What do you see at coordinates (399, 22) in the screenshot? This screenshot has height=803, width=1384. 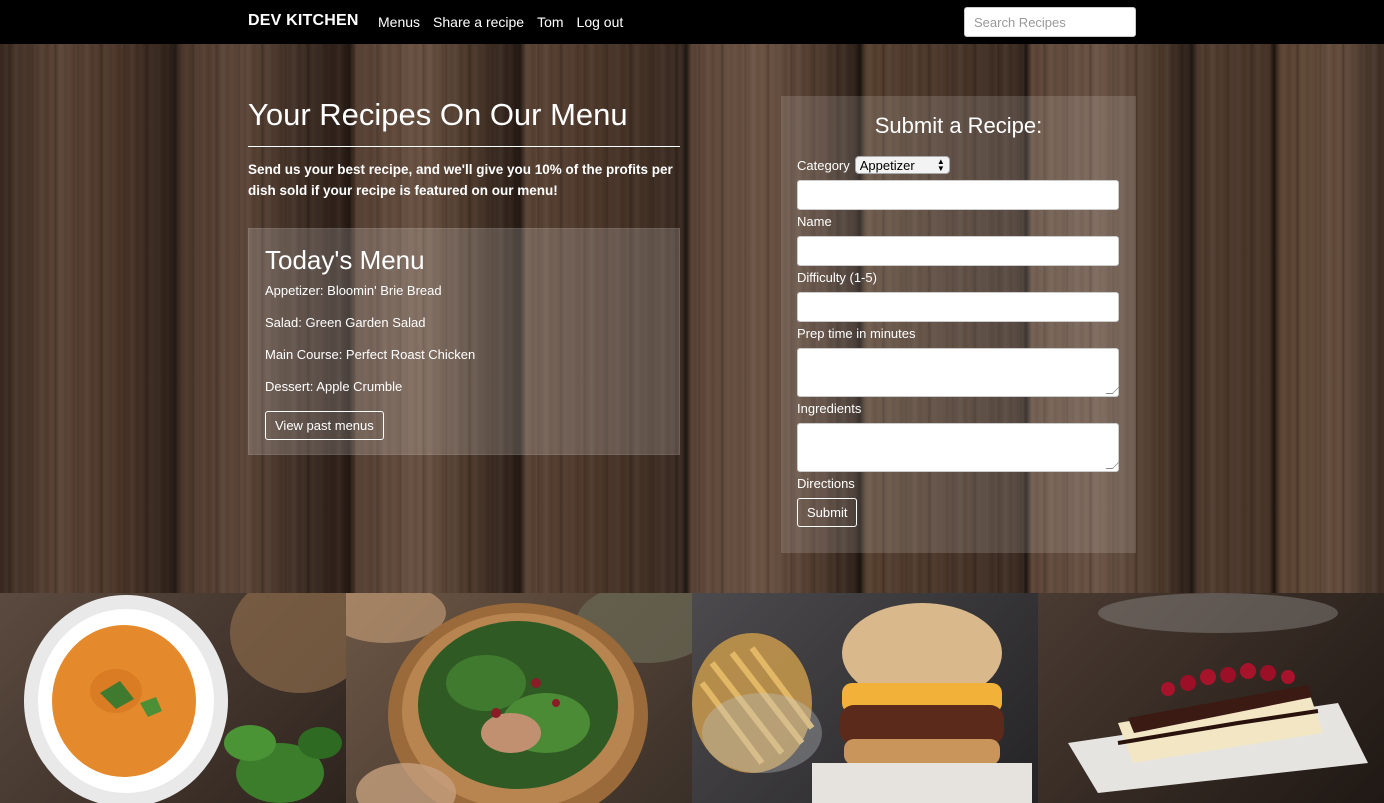 I see `nav-link-menus: Menus` at bounding box center [399, 22].